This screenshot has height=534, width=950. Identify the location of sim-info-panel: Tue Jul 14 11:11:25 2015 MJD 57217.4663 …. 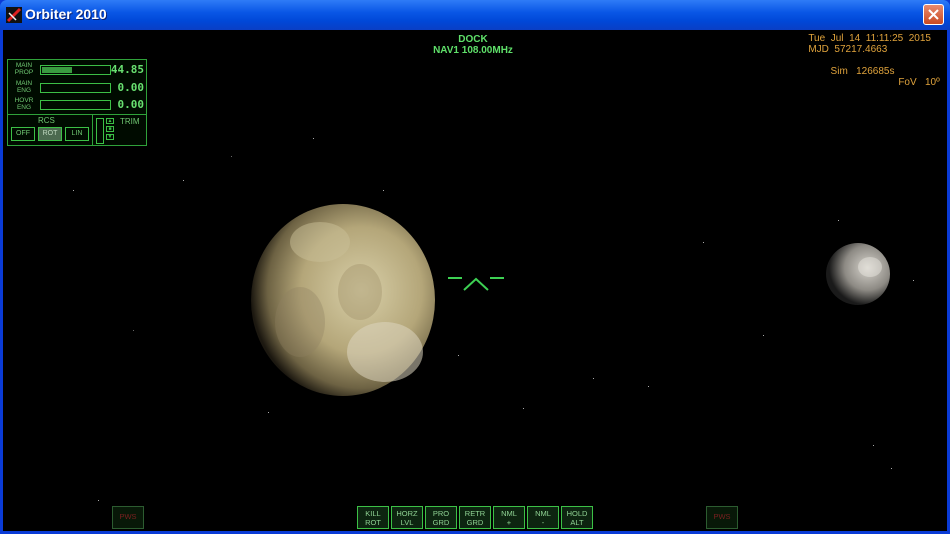
(873, 60).